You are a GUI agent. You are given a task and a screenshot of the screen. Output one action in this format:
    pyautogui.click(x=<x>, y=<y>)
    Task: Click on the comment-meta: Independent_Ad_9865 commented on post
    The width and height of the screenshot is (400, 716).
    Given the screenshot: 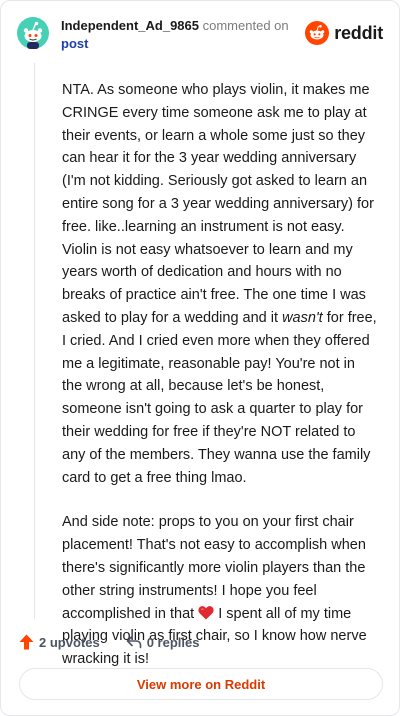 What is the action you would take?
    pyautogui.click(x=181, y=35)
    